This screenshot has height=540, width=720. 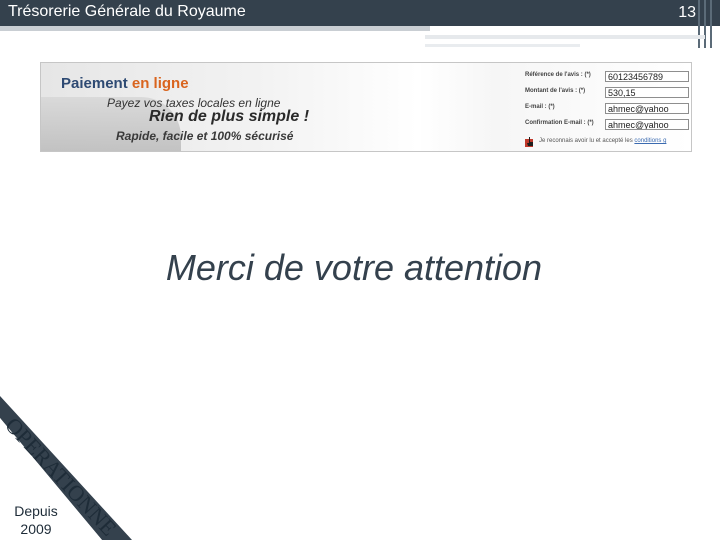 I want to click on header-underline, so click(x=215, y=28).